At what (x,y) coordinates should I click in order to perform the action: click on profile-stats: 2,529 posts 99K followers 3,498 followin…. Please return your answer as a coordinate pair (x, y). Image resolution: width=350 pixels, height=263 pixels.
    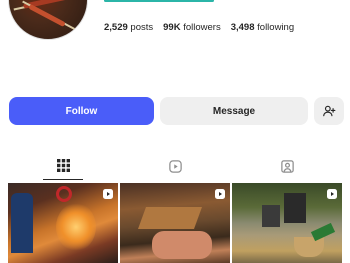
    Looking at the image, I should click on (199, 27).